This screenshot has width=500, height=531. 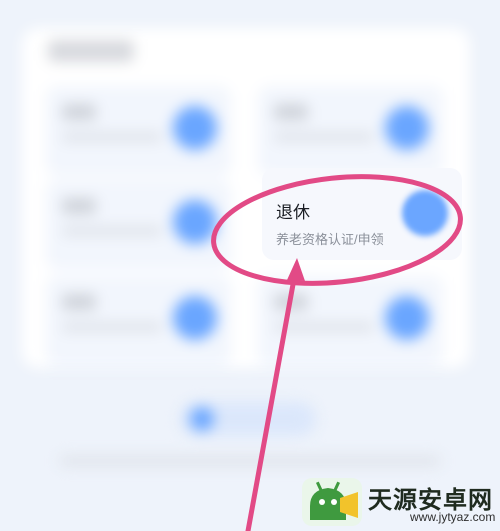 What do you see at coordinates (332, 502) in the screenshot?
I see `android-logo-icon` at bounding box center [332, 502].